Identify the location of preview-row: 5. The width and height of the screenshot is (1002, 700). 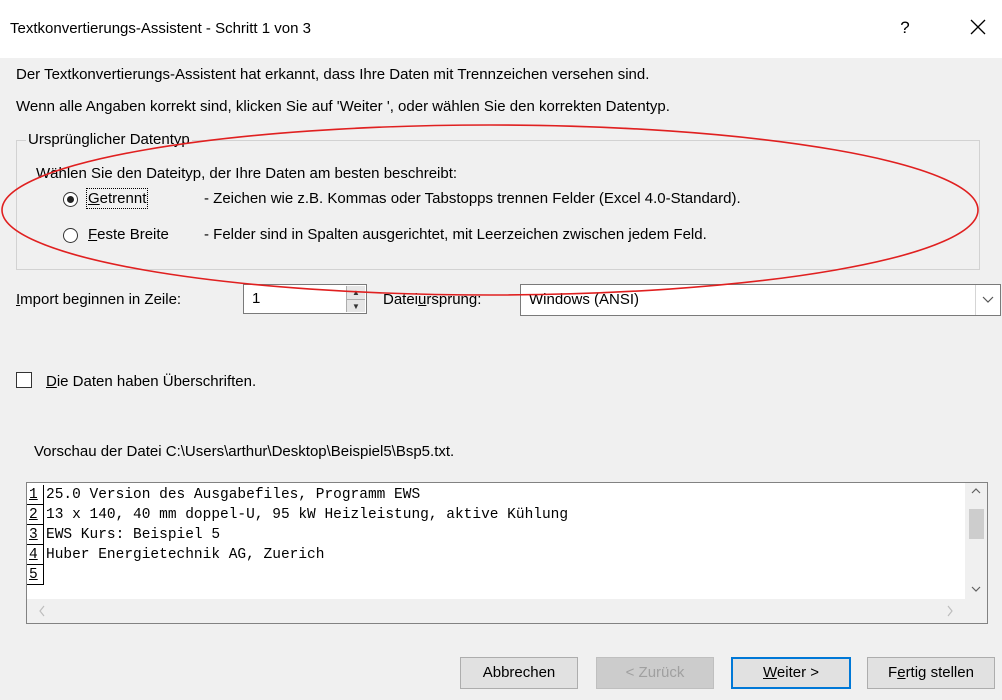
(297, 575).